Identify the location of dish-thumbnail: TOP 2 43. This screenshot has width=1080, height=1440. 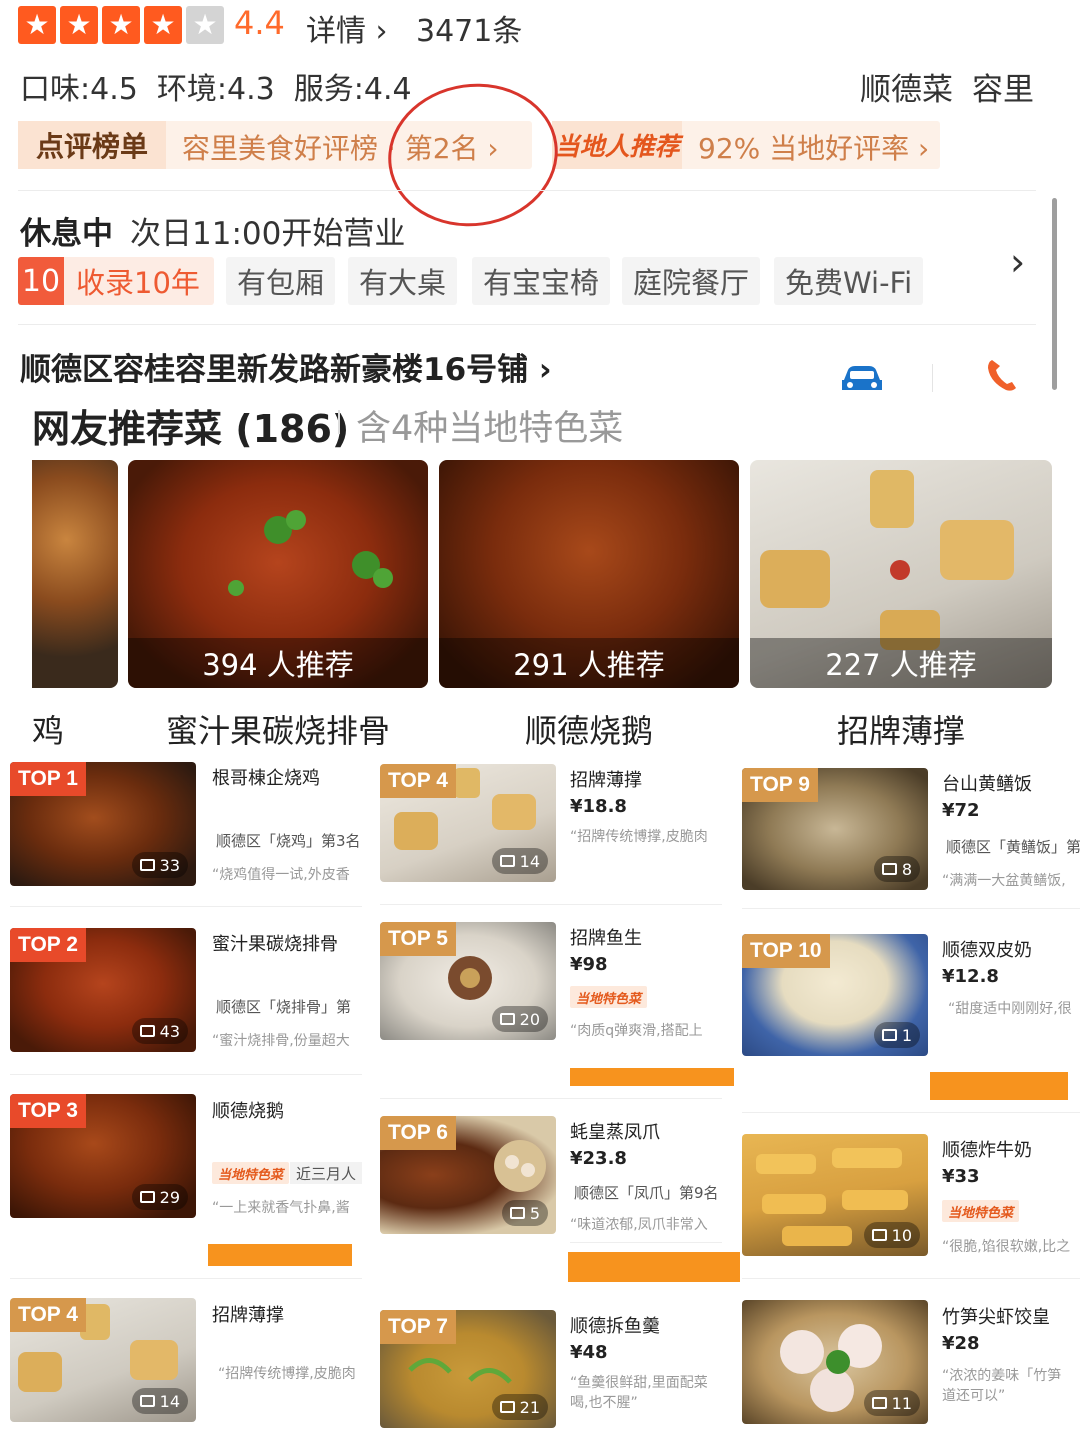
(103, 990).